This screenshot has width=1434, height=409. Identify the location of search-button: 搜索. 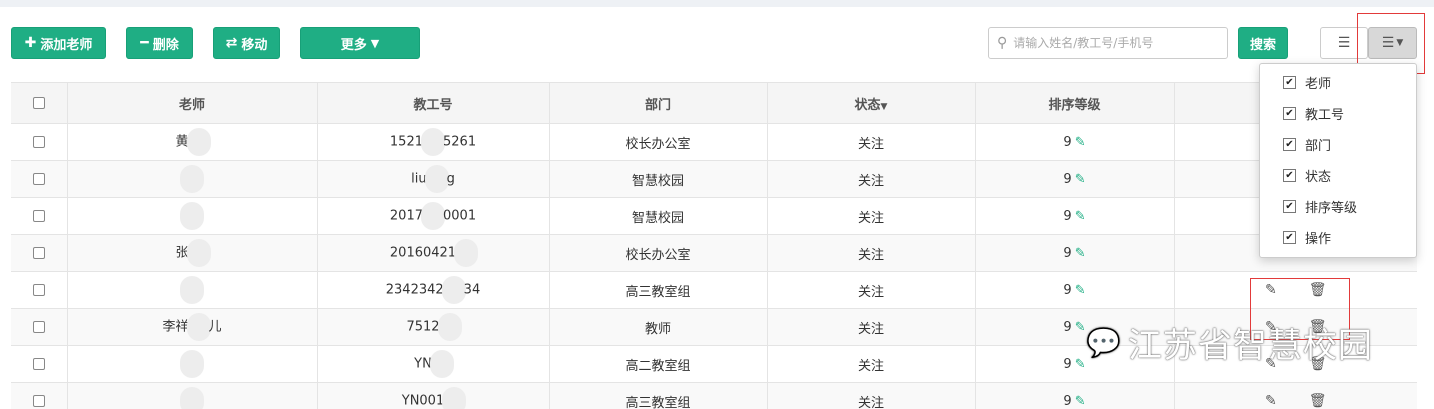
(1263, 43).